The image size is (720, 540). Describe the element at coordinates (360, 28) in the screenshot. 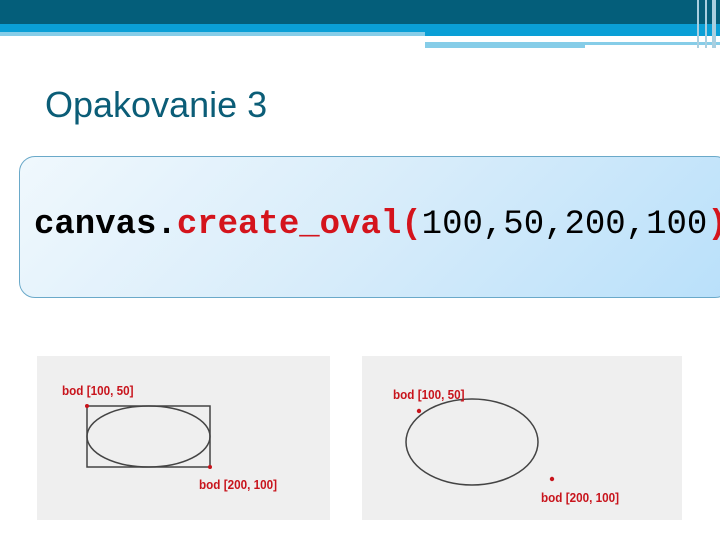

I see `header-accent-bar` at that location.